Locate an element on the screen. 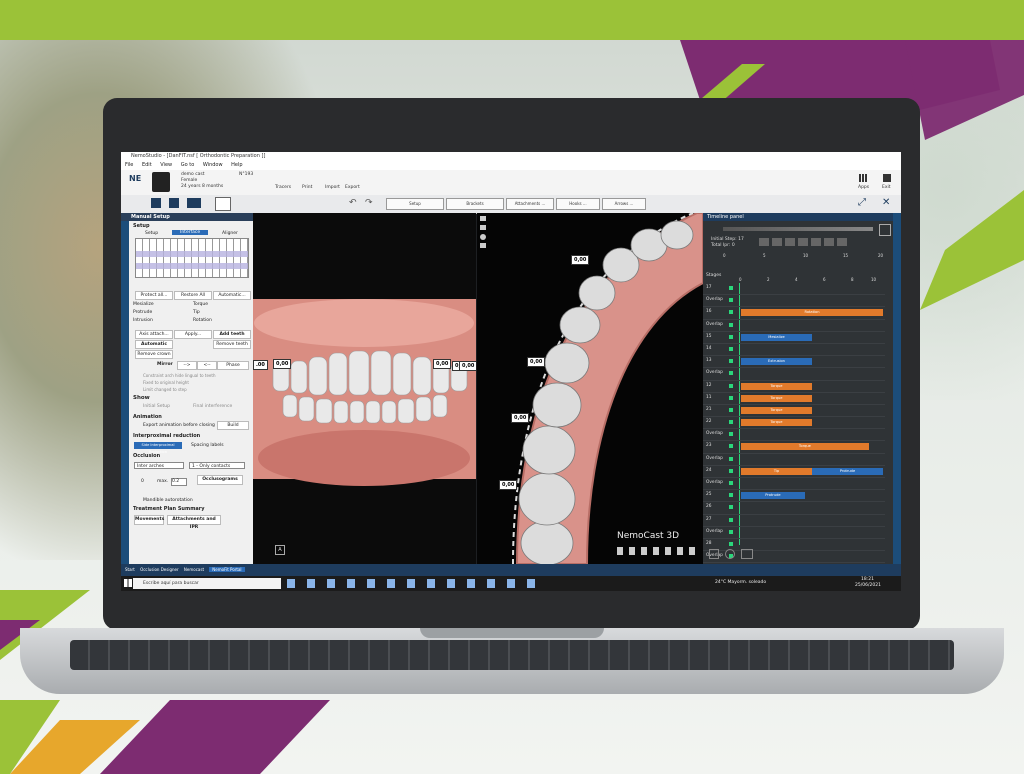 Image resolution: width=1024 pixels, height=774 pixels. expand-icon: ⤢ is located at coordinates (862, 203).